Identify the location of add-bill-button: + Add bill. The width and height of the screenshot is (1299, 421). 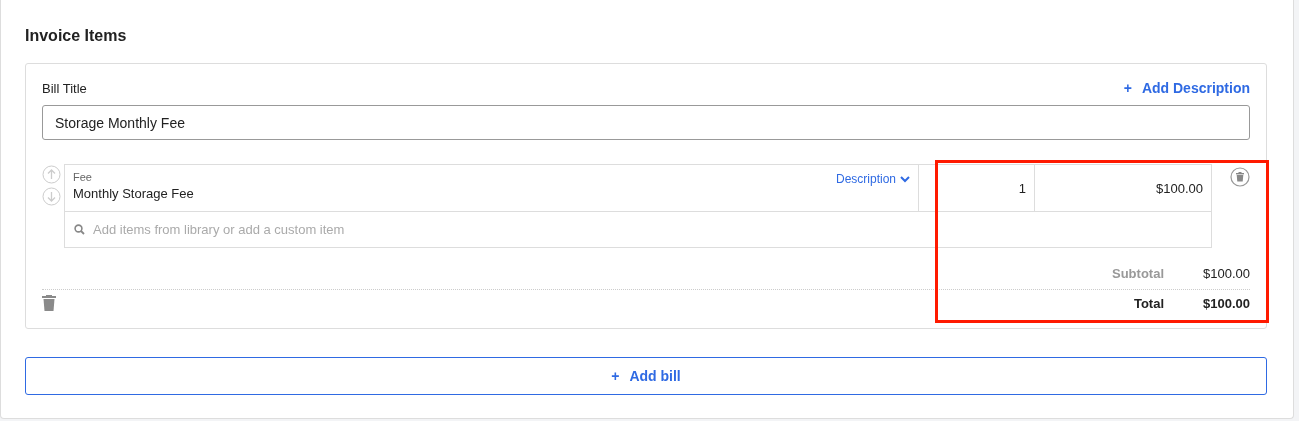
(646, 376).